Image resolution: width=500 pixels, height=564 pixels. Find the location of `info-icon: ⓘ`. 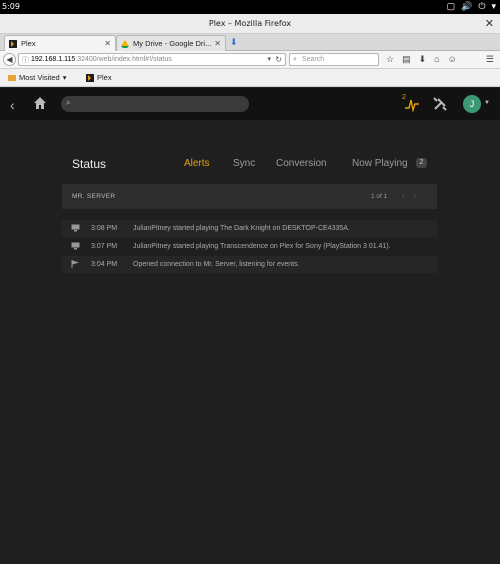

info-icon: ⓘ is located at coordinates (25, 60).